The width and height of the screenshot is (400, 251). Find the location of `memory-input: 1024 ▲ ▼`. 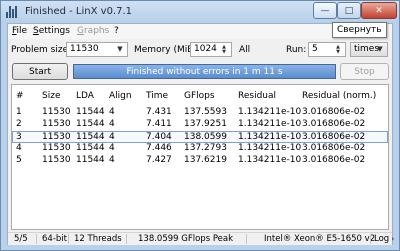

memory-input: 1024 ▲ ▼ is located at coordinates (211, 49).